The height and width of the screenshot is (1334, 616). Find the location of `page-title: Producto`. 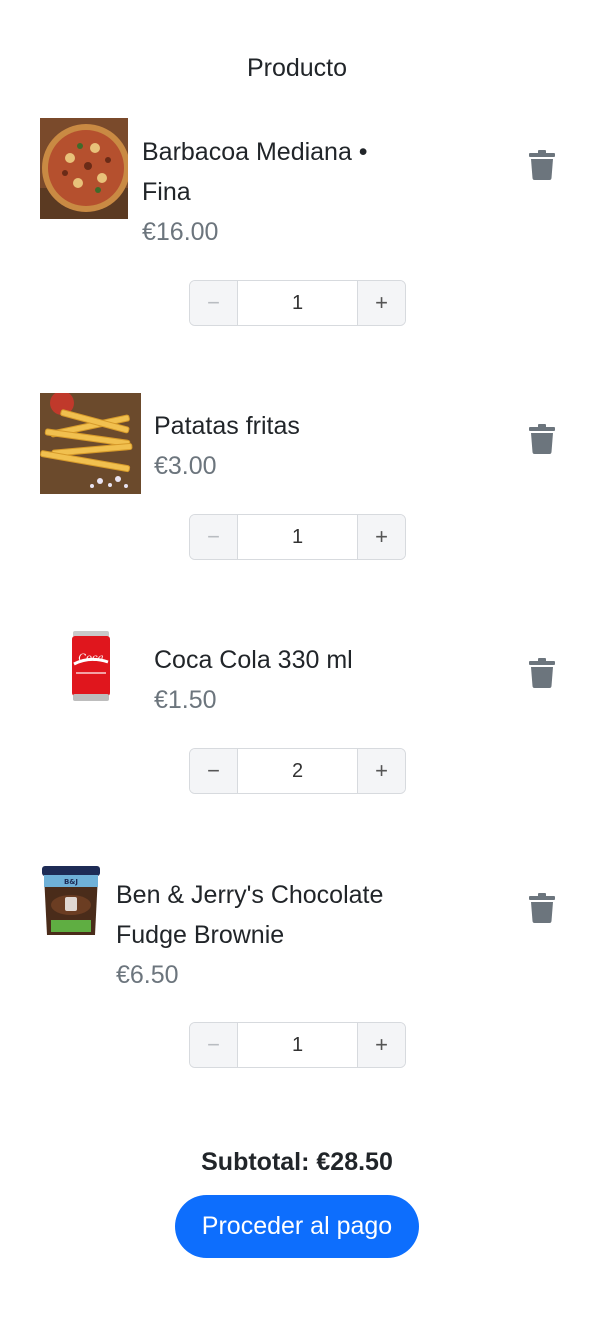

page-title: Producto is located at coordinates (297, 68).